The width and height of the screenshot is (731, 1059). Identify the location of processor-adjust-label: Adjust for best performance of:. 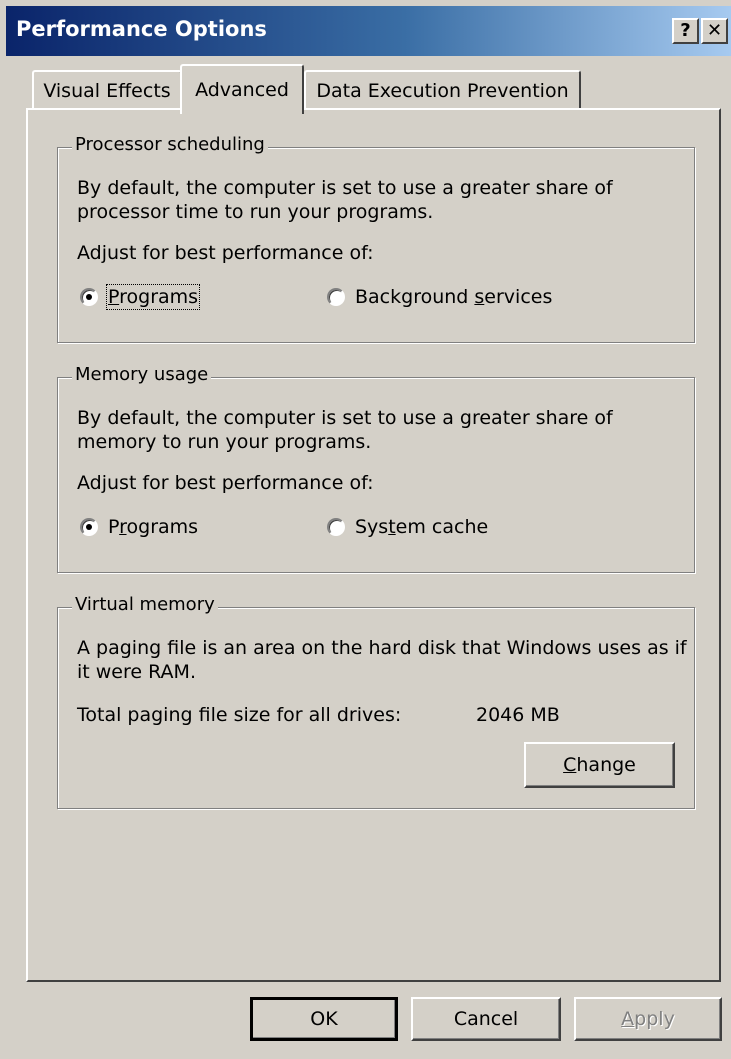
(225, 253).